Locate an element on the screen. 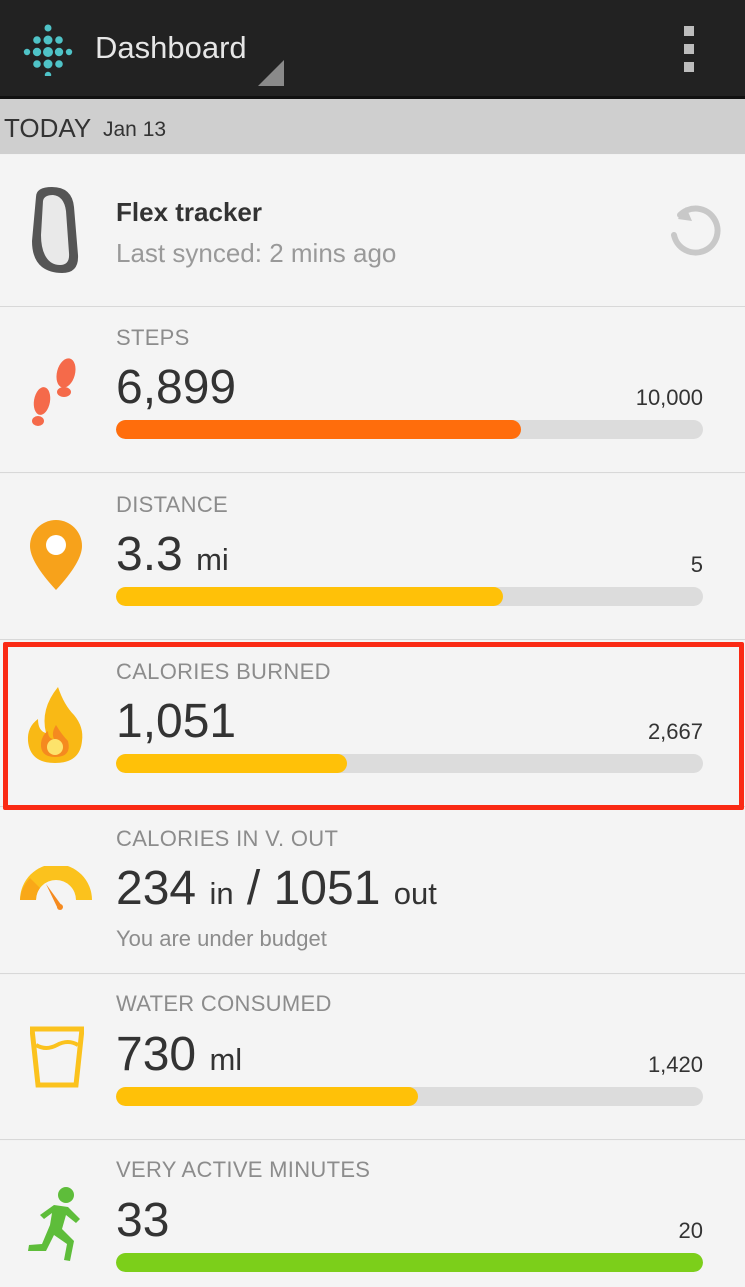 This screenshot has width=745, height=1287. water-progress-bar is located at coordinates (409, 1096).